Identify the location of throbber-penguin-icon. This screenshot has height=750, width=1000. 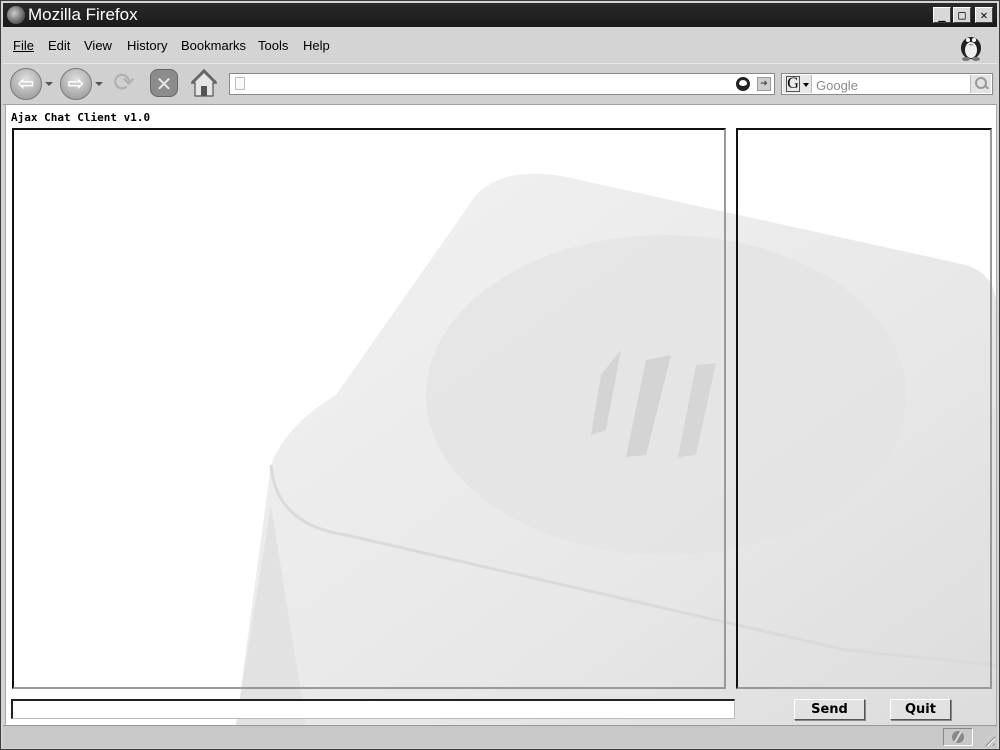
(971, 49).